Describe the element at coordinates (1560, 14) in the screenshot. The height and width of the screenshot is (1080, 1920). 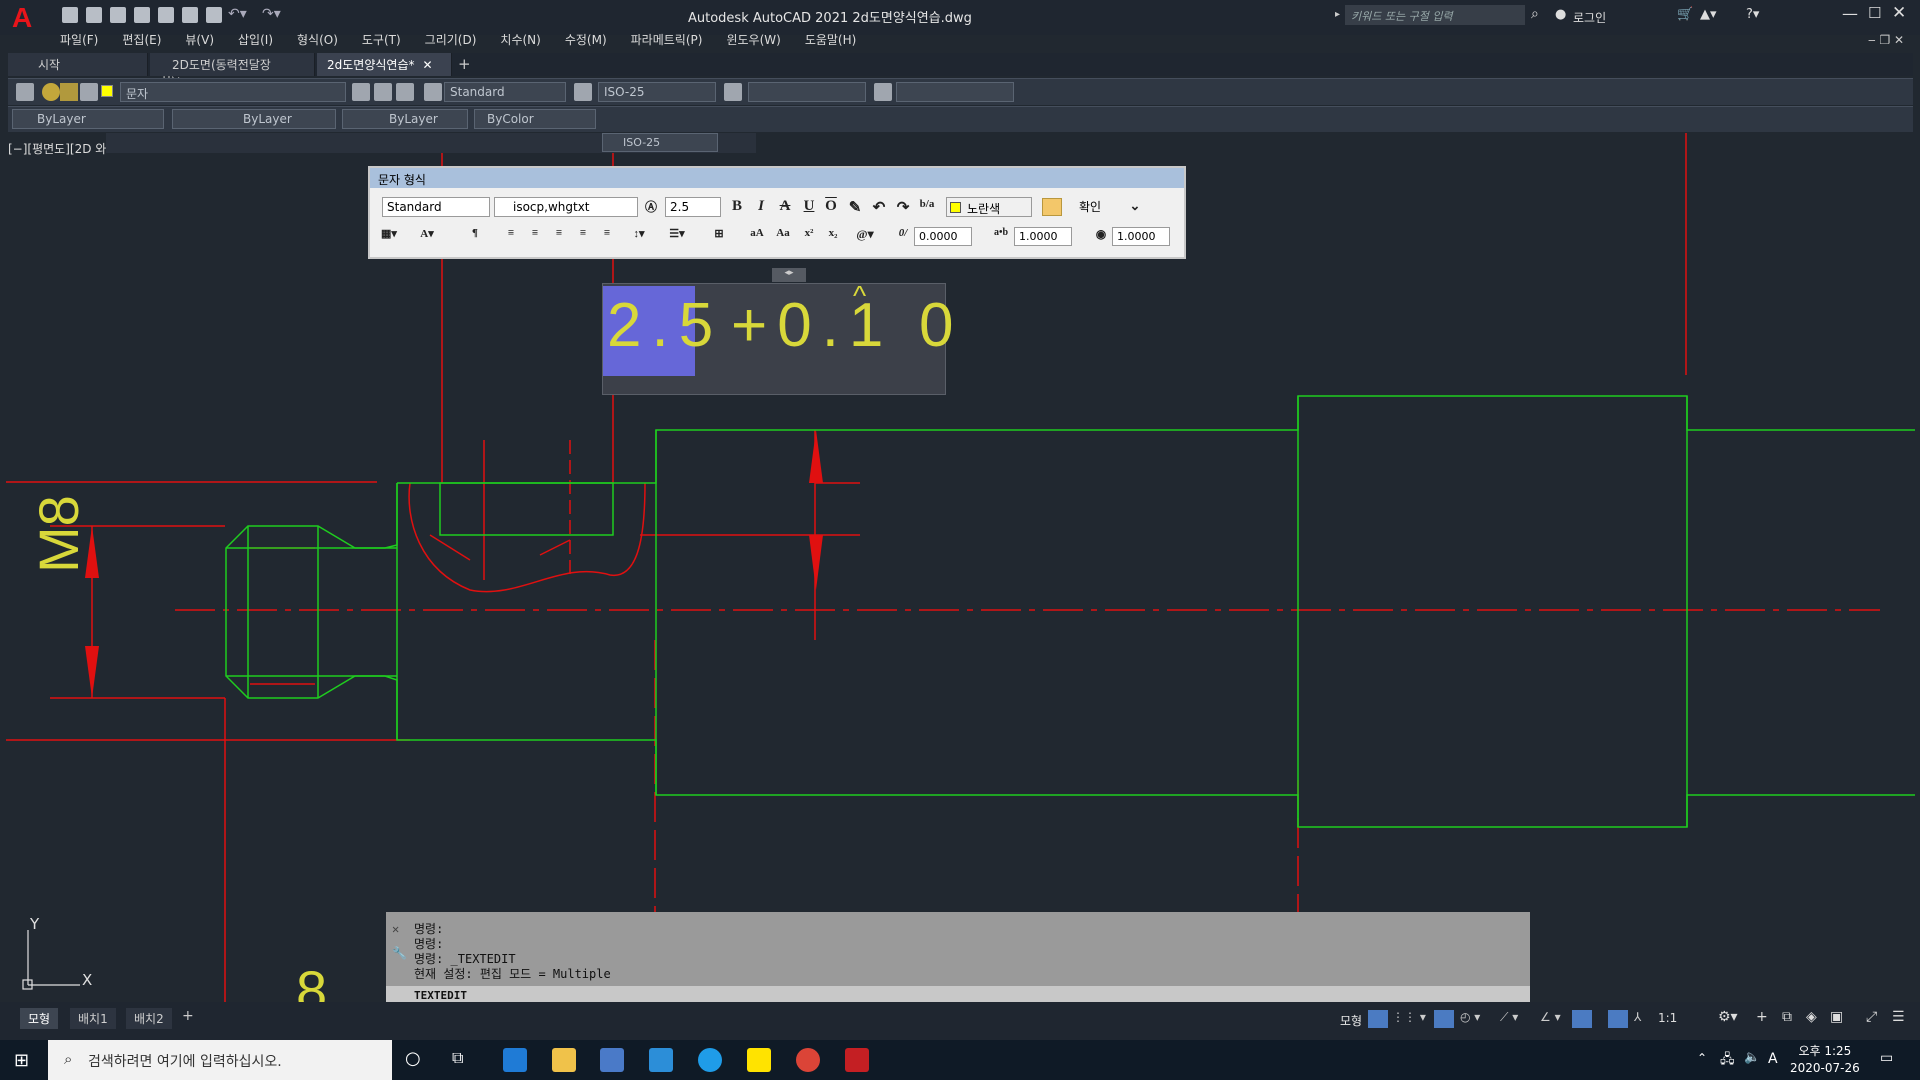
I see `user-icon: ●` at that location.